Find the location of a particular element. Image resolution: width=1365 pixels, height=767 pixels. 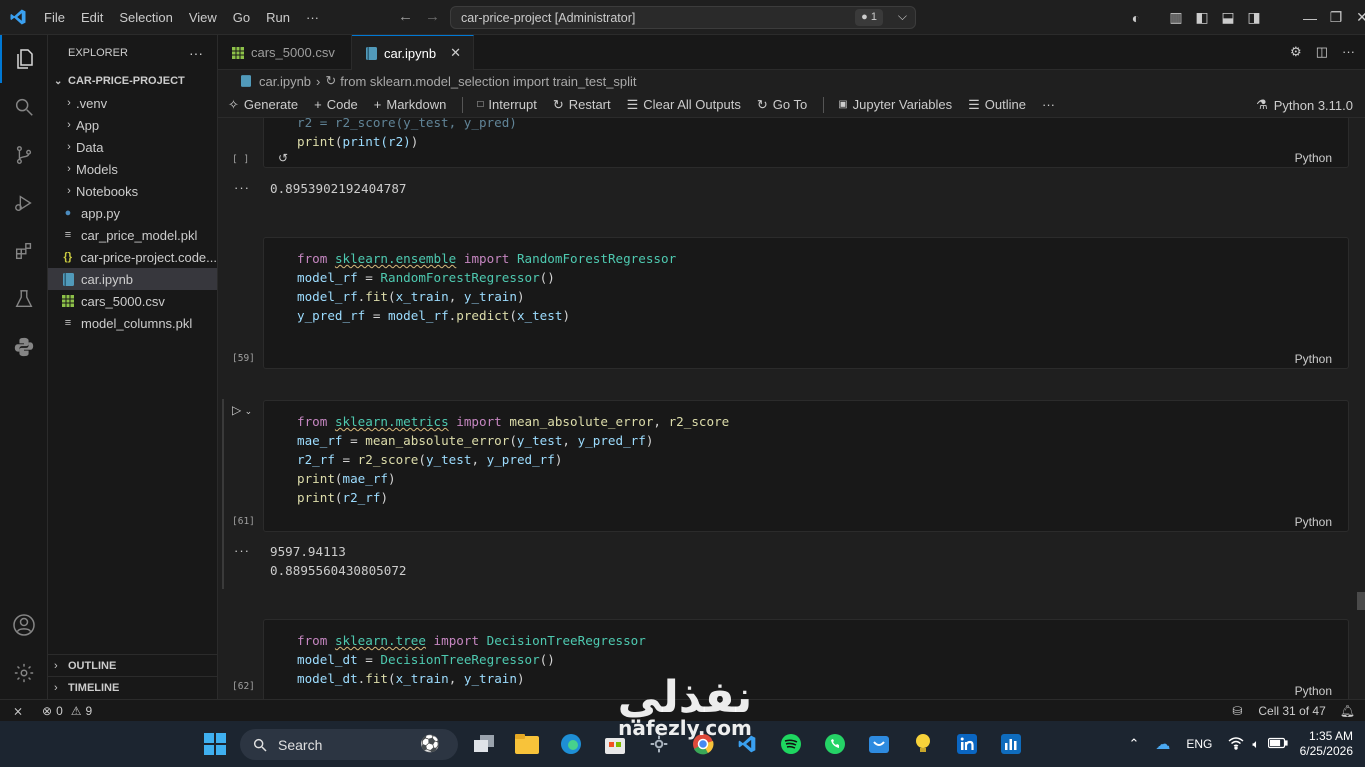

settings-gear-icon: ⚙ is located at coordinates (1296, 52).